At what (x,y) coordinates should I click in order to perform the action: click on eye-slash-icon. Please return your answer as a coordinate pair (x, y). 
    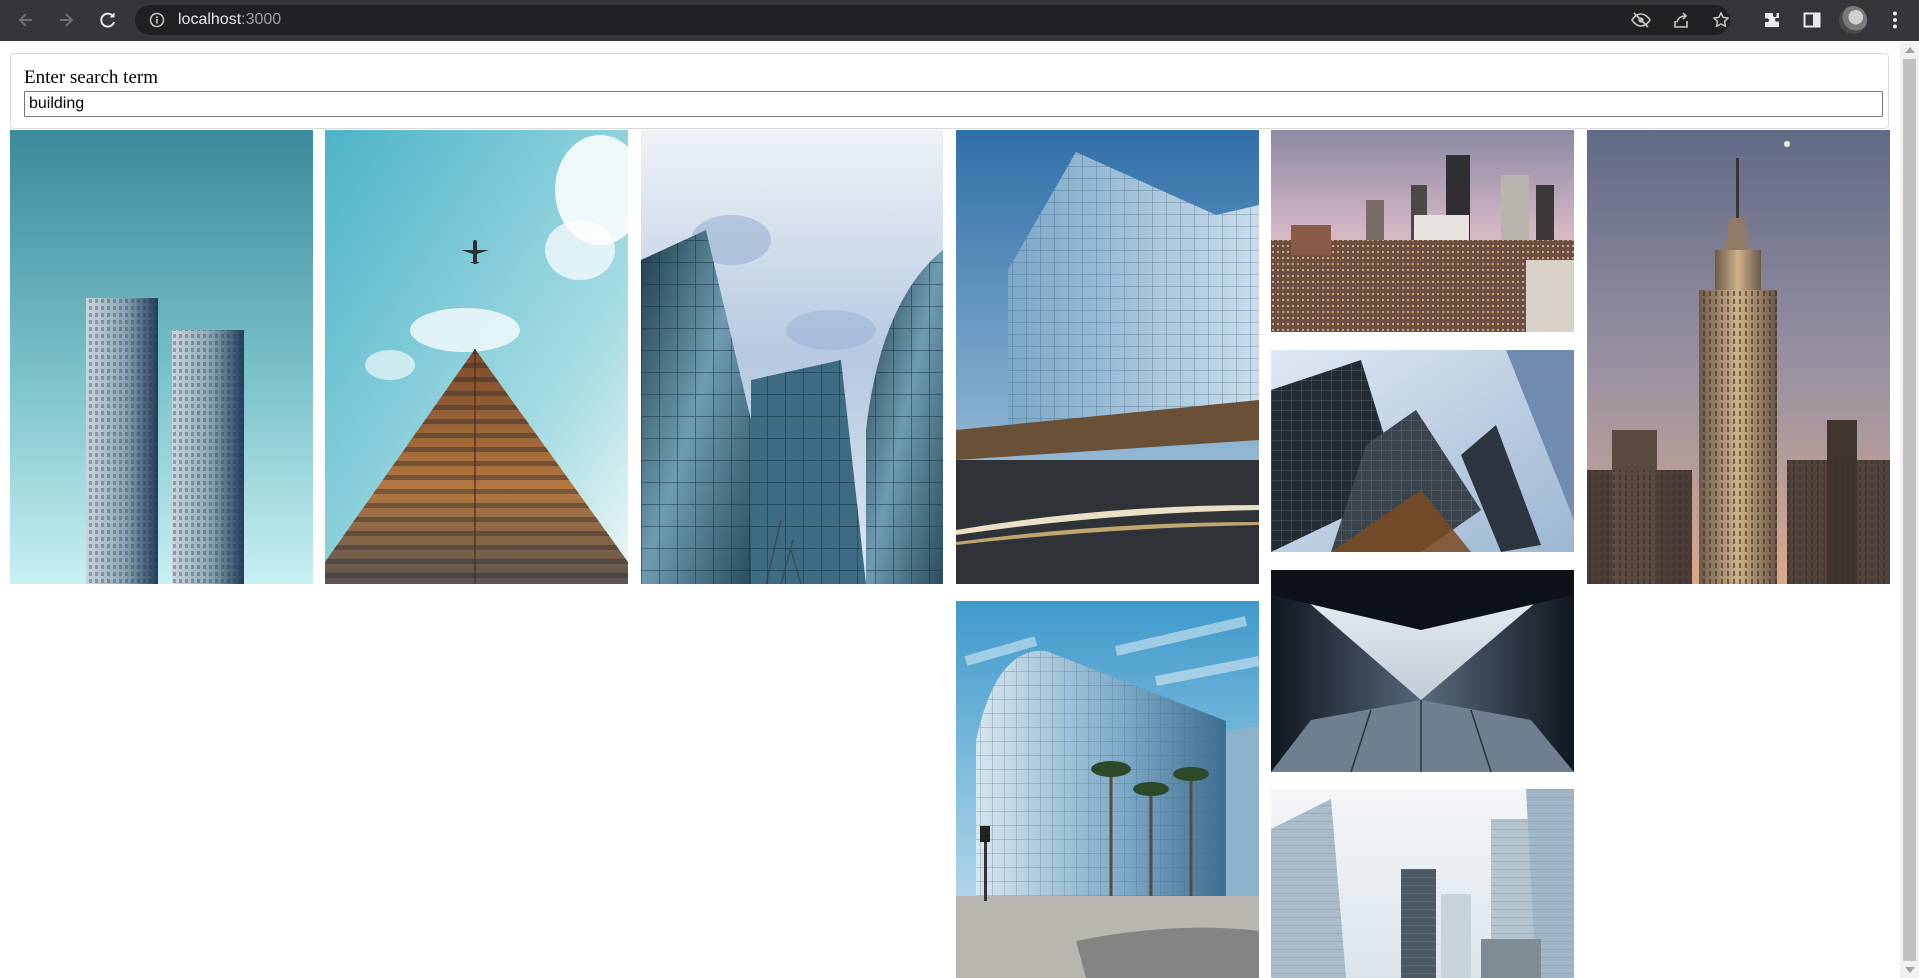
    Looking at the image, I should click on (1641, 20).